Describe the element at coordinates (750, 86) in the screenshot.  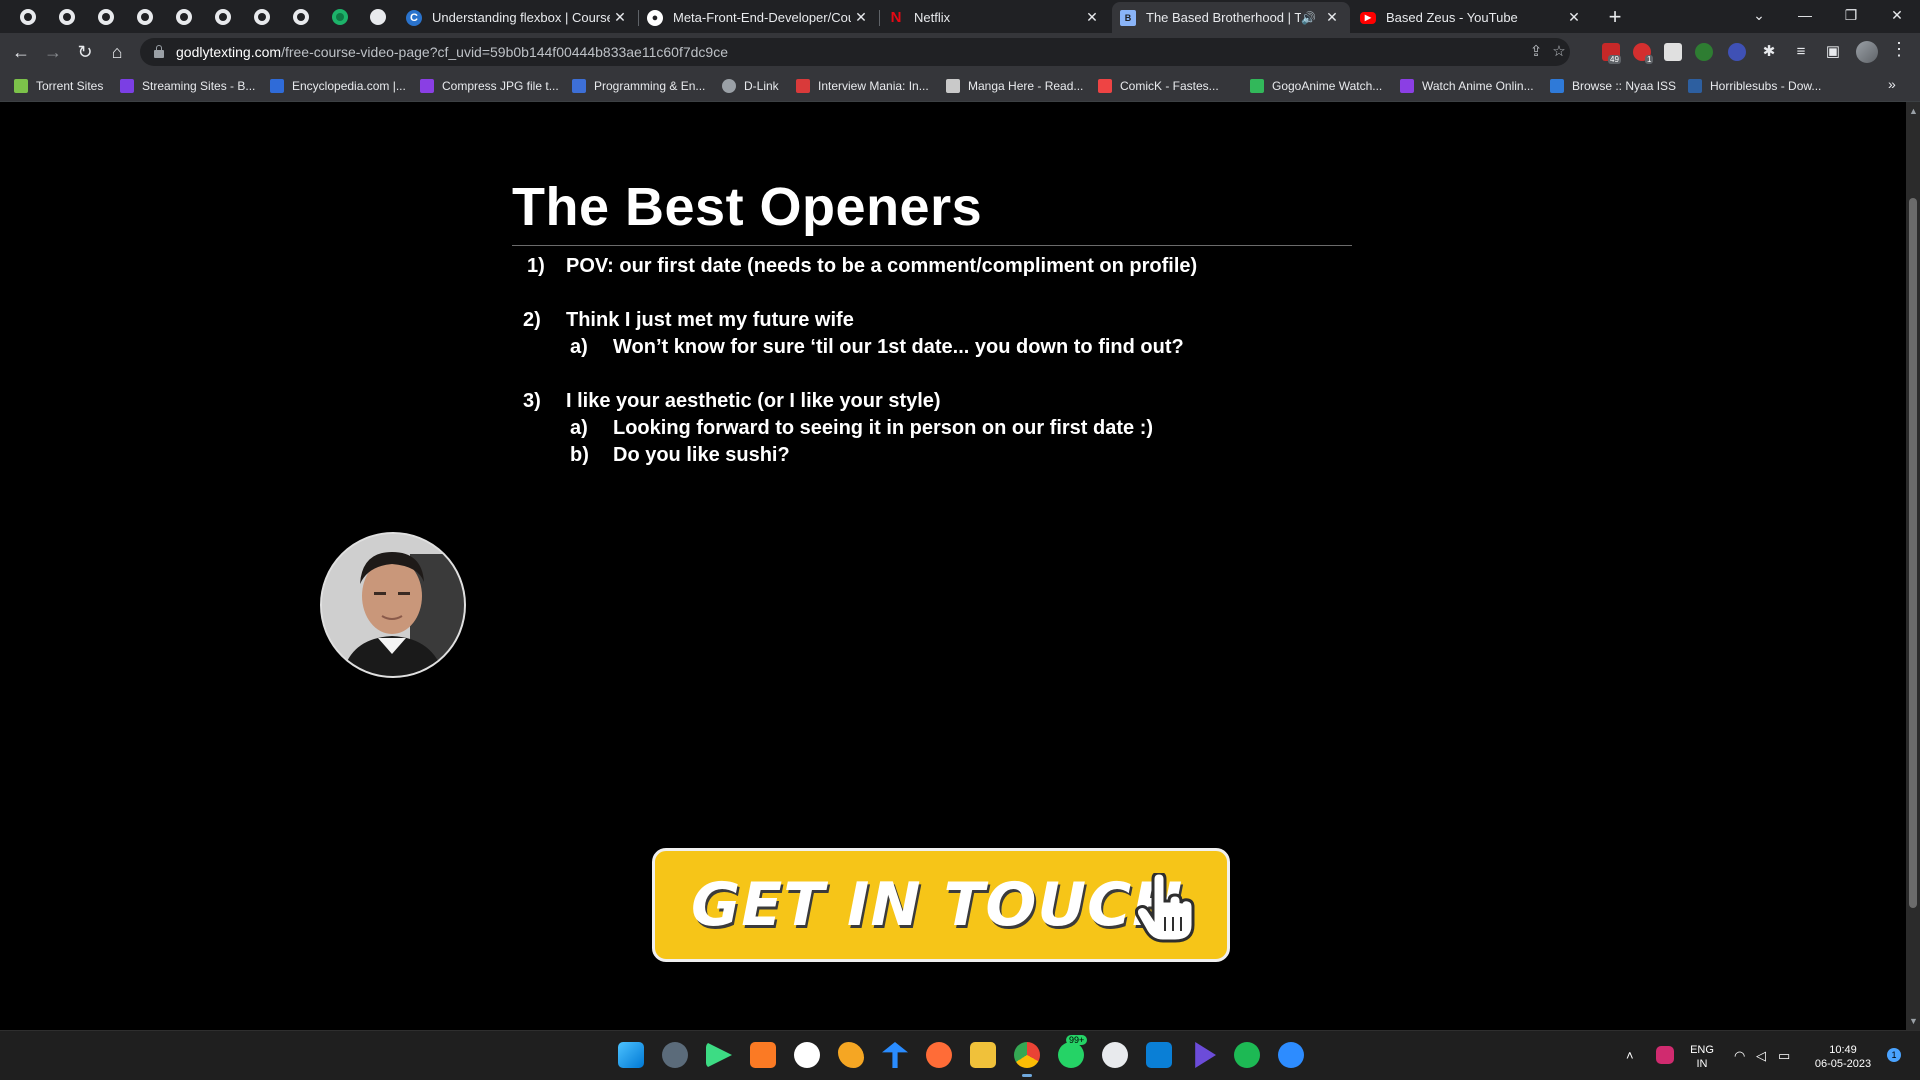
I see `bookmark-item: D-Link` at that location.